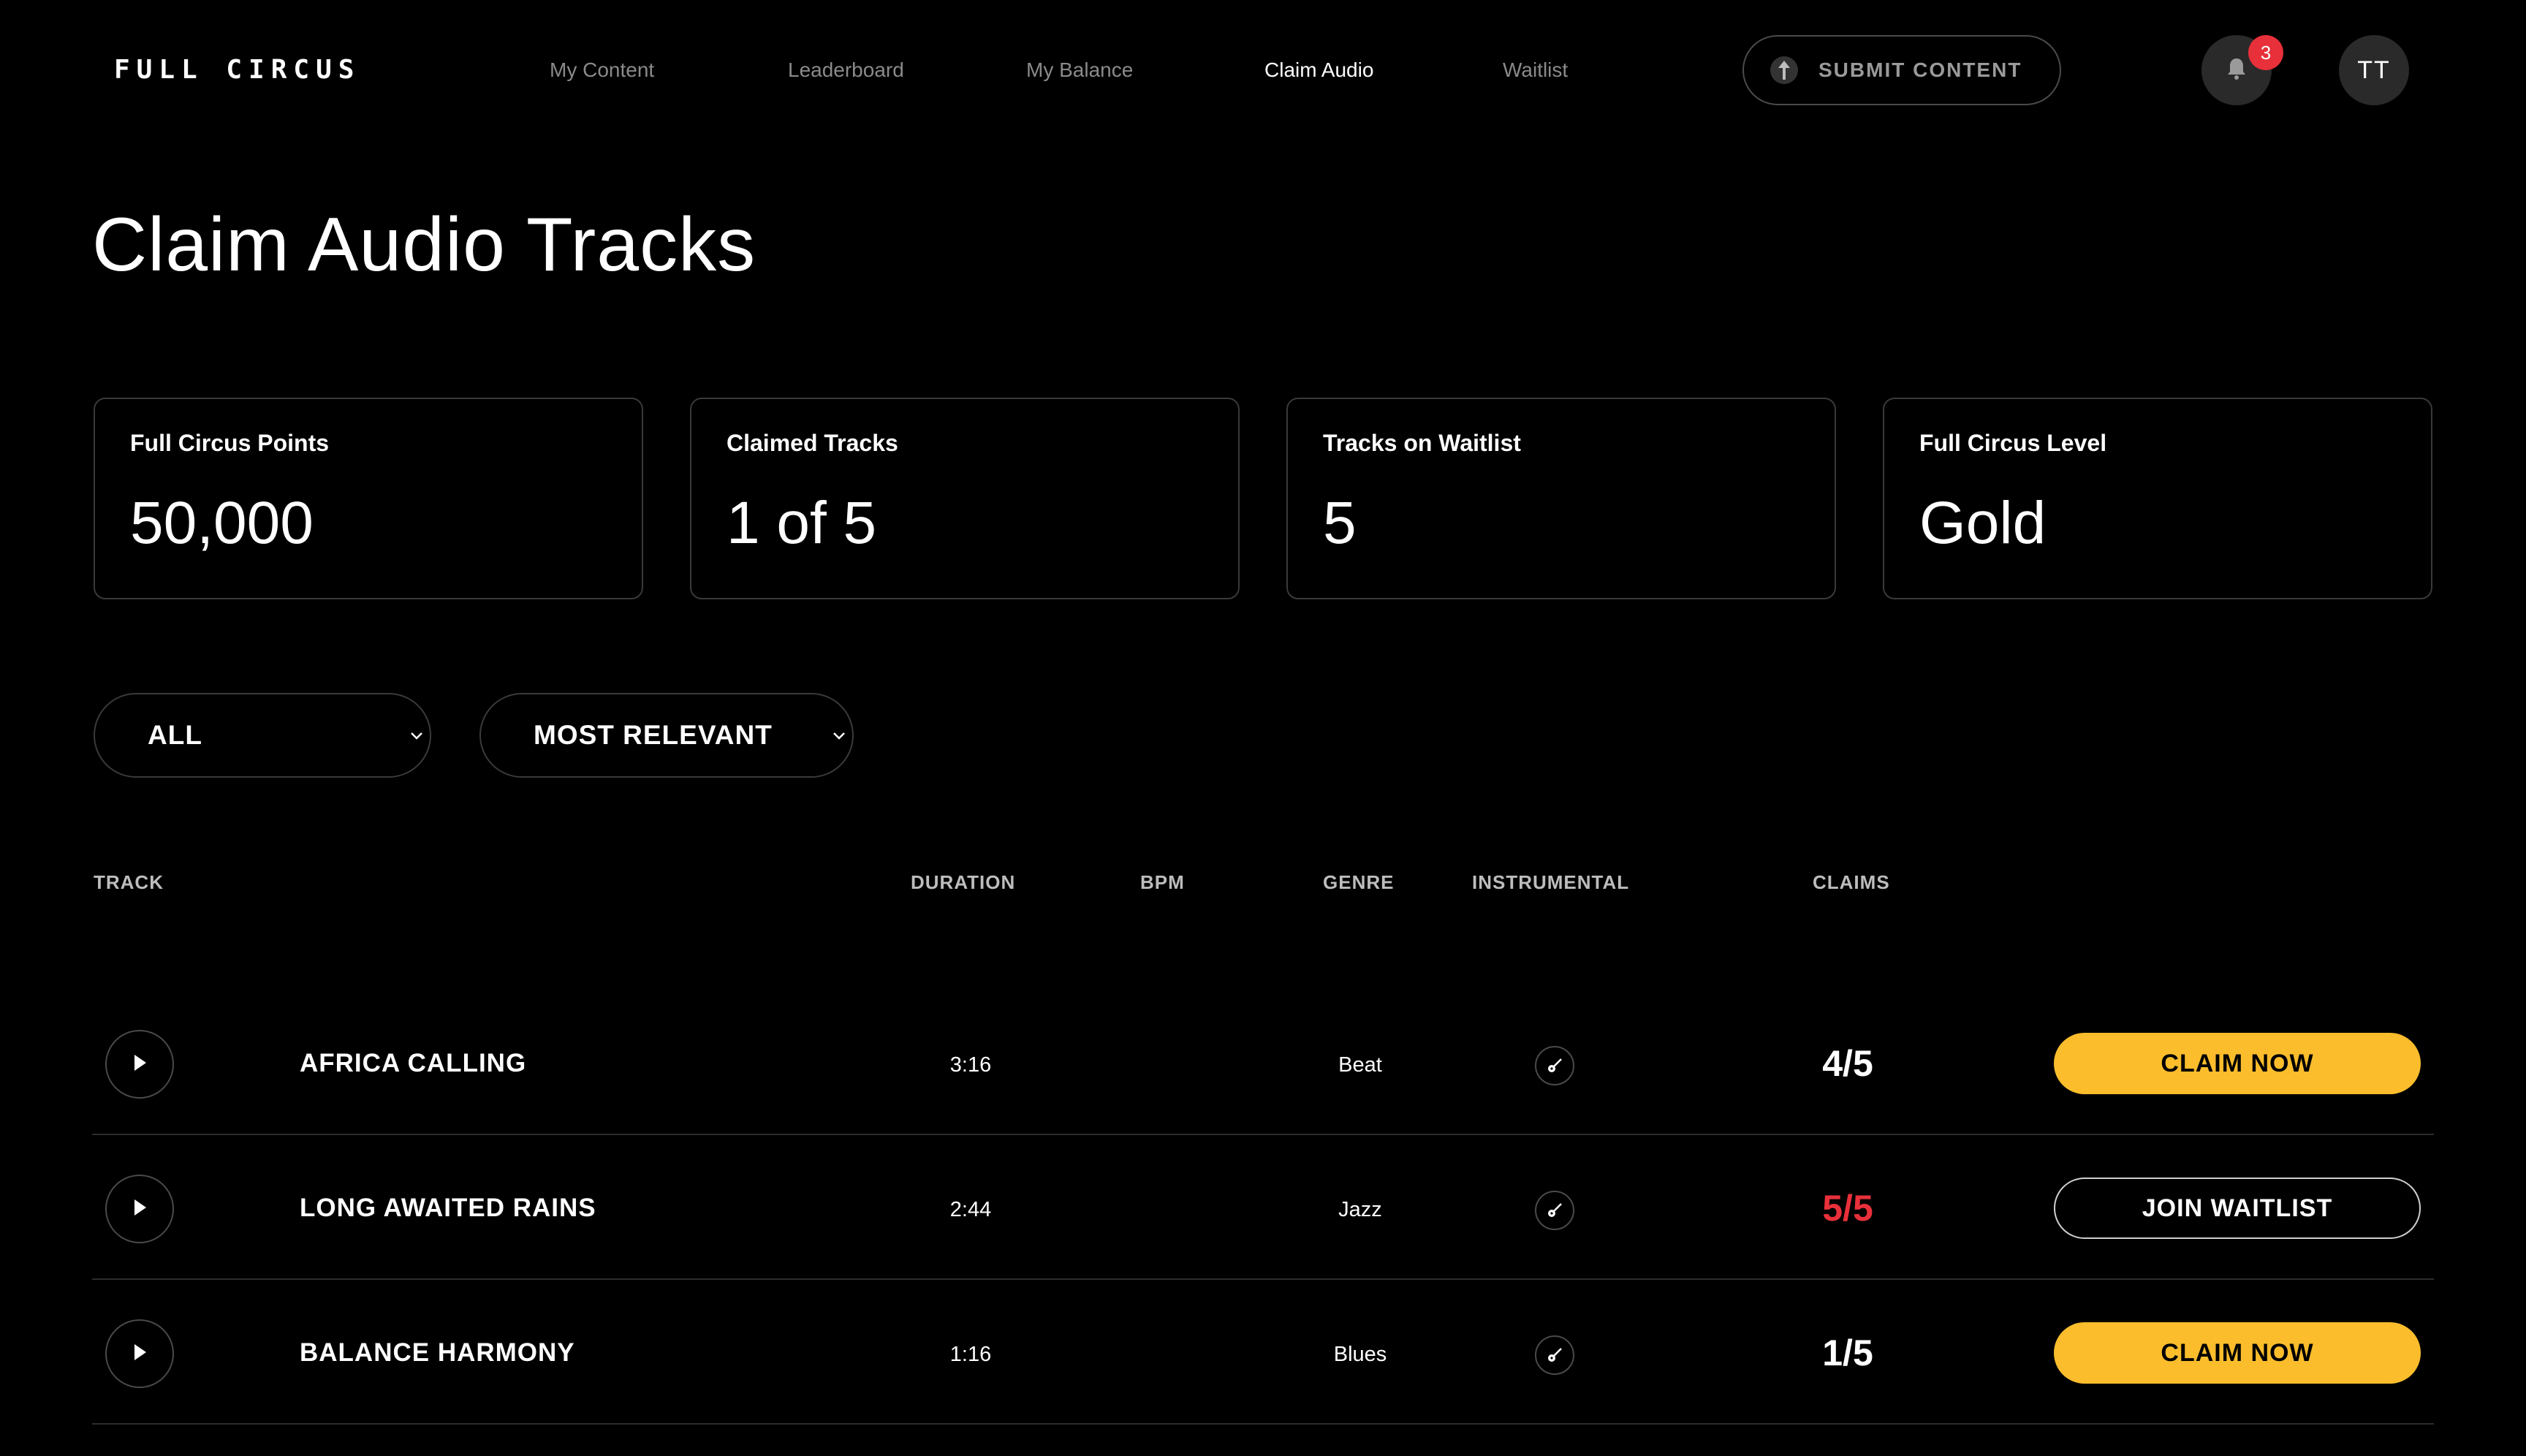 Image resolution: width=2526 pixels, height=1456 pixels. What do you see at coordinates (230, 443) in the screenshot?
I see `stat-label: Full Circus Points` at bounding box center [230, 443].